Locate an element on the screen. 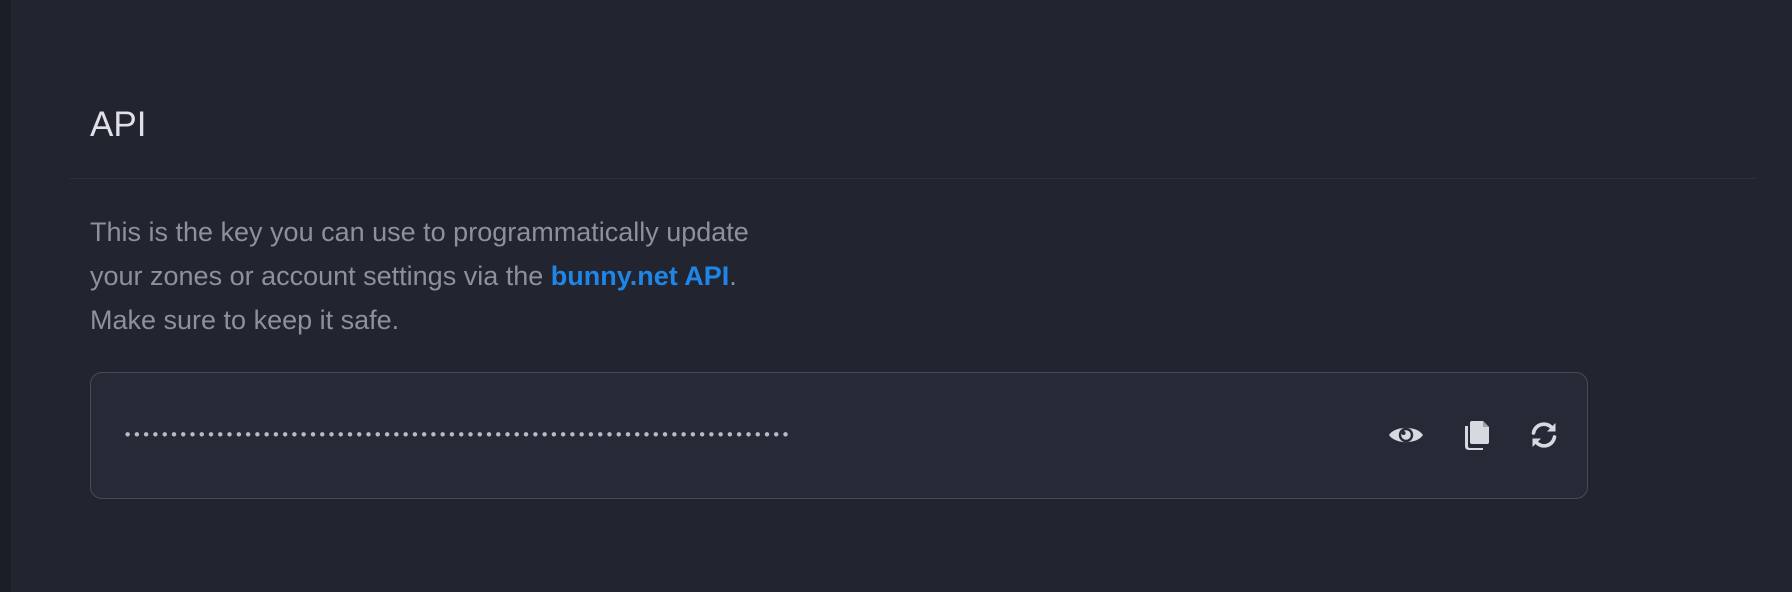 Image resolution: width=1792 pixels, height=592 pixels. refresh-icon is located at coordinates (1544, 435).